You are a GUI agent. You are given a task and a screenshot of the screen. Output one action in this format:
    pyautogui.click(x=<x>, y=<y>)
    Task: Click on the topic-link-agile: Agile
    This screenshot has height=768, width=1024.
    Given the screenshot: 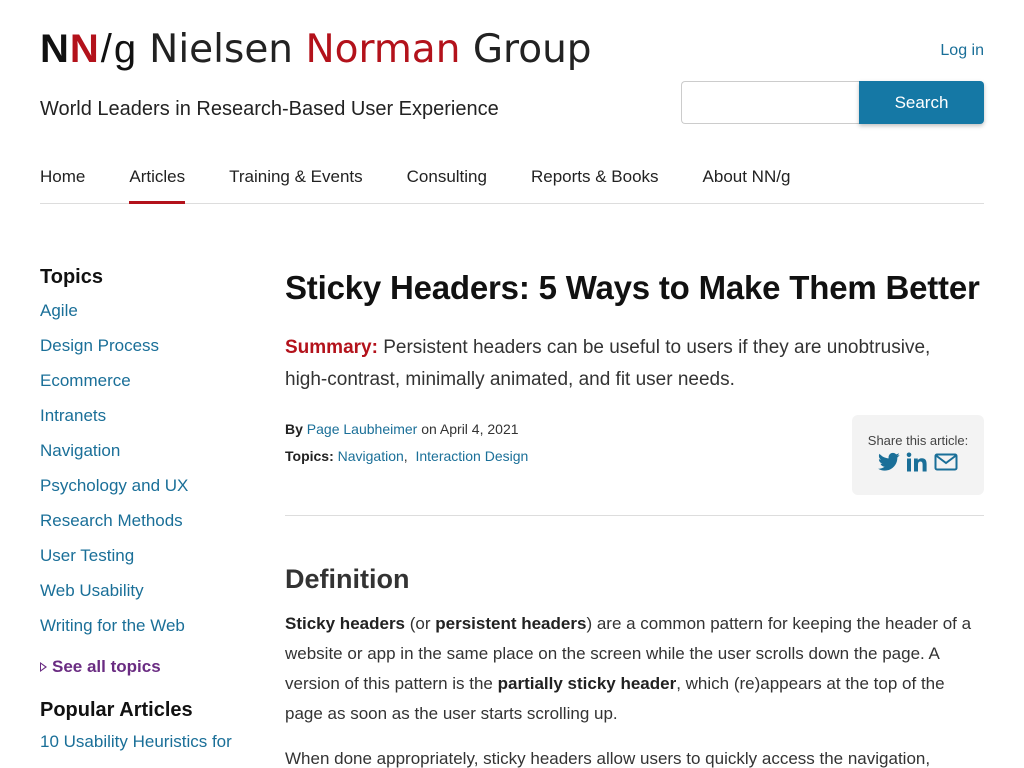 What is the action you would take?
    pyautogui.click(x=150, y=316)
    